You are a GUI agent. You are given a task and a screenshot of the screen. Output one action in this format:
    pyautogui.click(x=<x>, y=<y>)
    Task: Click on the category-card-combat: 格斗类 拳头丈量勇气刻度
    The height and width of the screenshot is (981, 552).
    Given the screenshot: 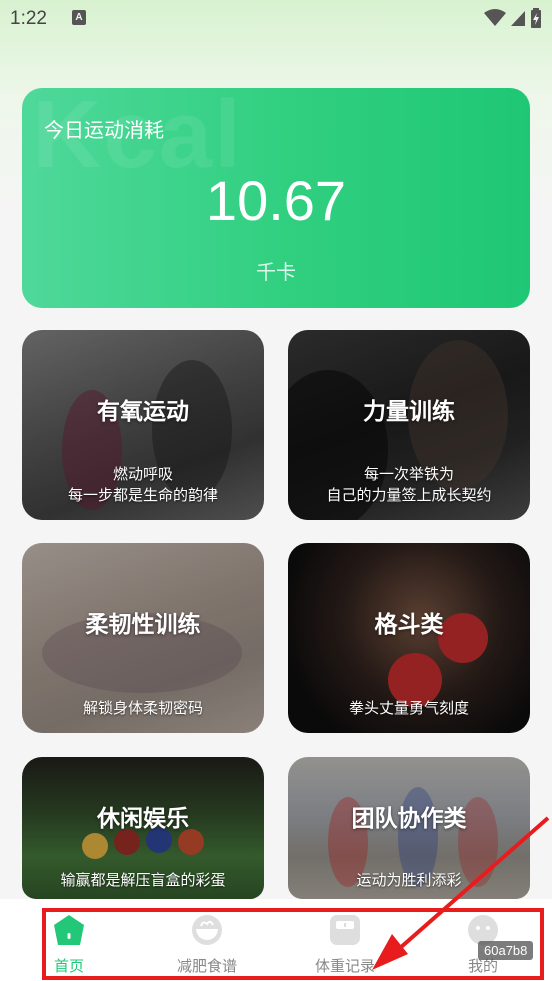 What is the action you would take?
    pyautogui.click(x=409, y=638)
    